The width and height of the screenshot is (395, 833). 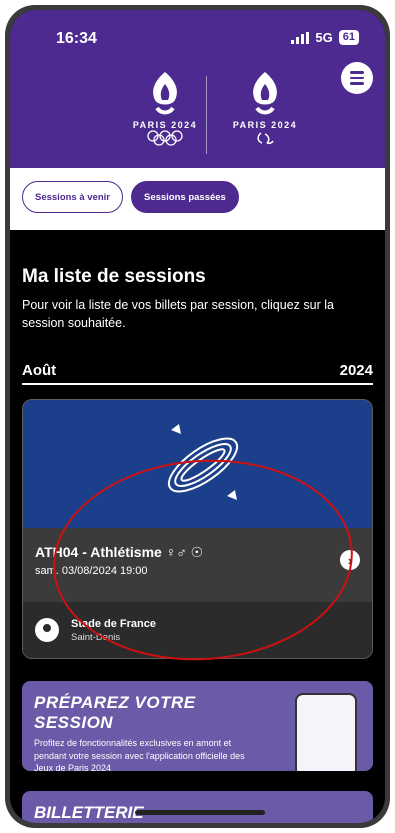 What do you see at coordinates (39, 370) in the screenshot?
I see `month-label: Août` at bounding box center [39, 370].